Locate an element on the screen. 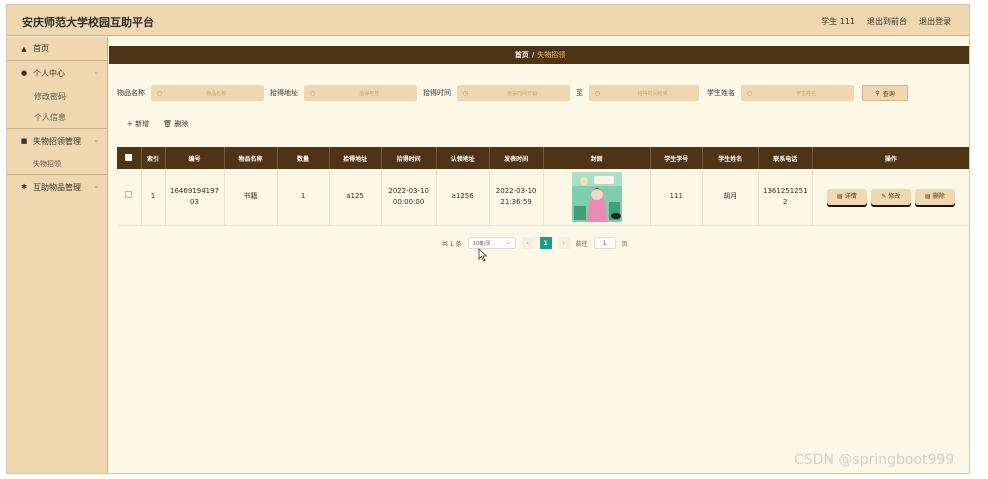 The image size is (988, 479). student-name-input: ○ 学生姓名 is located at coordinates (797, 93).